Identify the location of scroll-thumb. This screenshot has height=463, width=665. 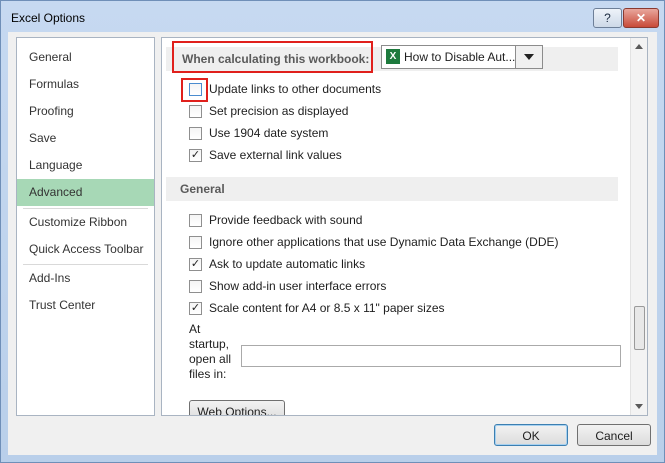
(639, 328).